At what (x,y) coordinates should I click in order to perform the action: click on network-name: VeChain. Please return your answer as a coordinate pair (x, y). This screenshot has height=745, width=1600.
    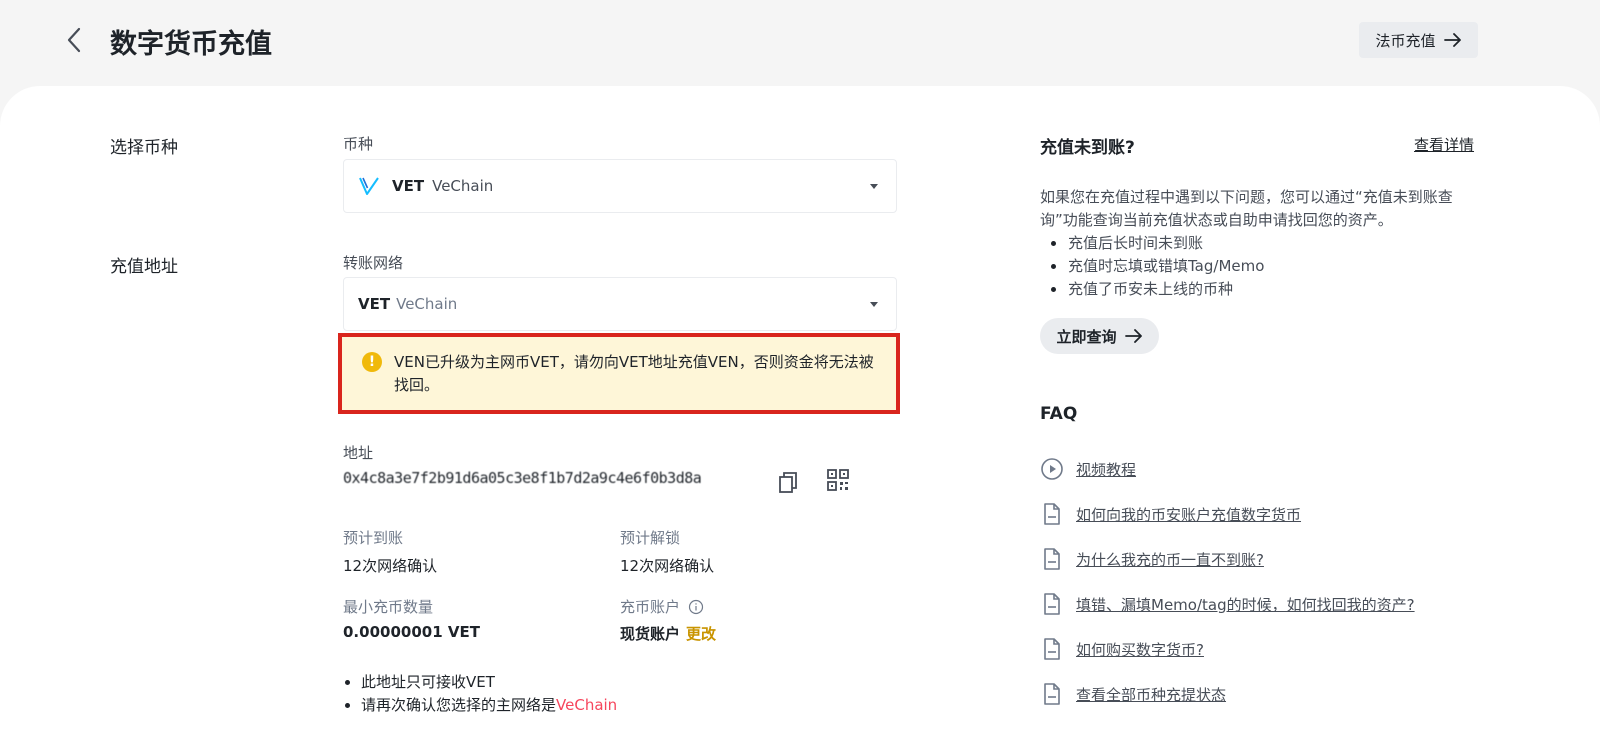
    Looking at the image, I should click on (427, 304).